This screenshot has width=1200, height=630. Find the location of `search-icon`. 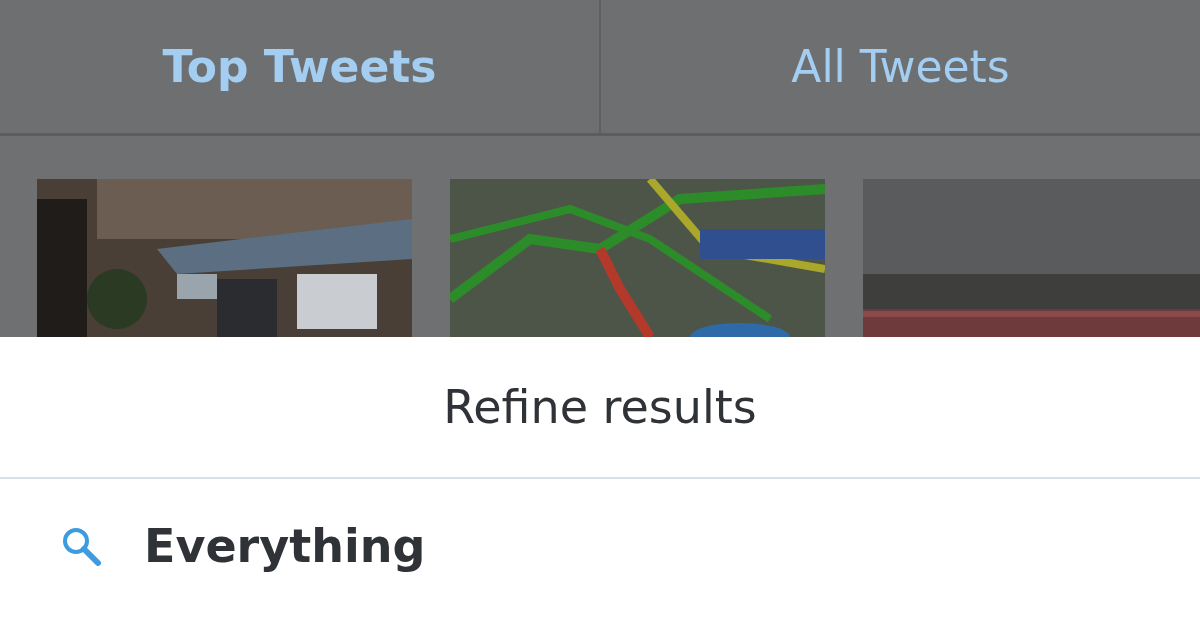

search-icon is located at coordinates (81, 546).